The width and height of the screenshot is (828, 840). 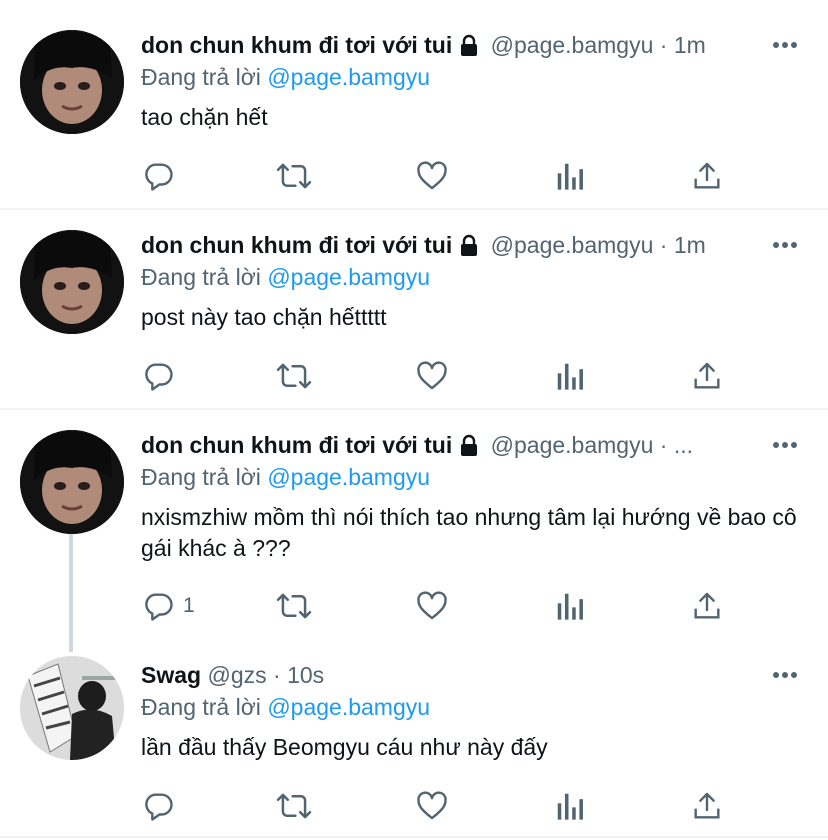 I want to click on handle: @gzs, so click(x=236, y=675).